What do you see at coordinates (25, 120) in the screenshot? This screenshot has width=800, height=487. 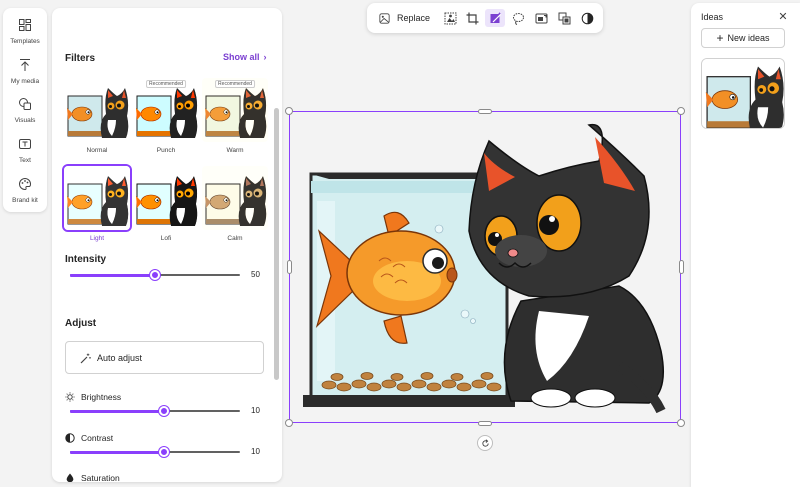 I see `rail-label: Visuals` at bounding box center [25, 120].